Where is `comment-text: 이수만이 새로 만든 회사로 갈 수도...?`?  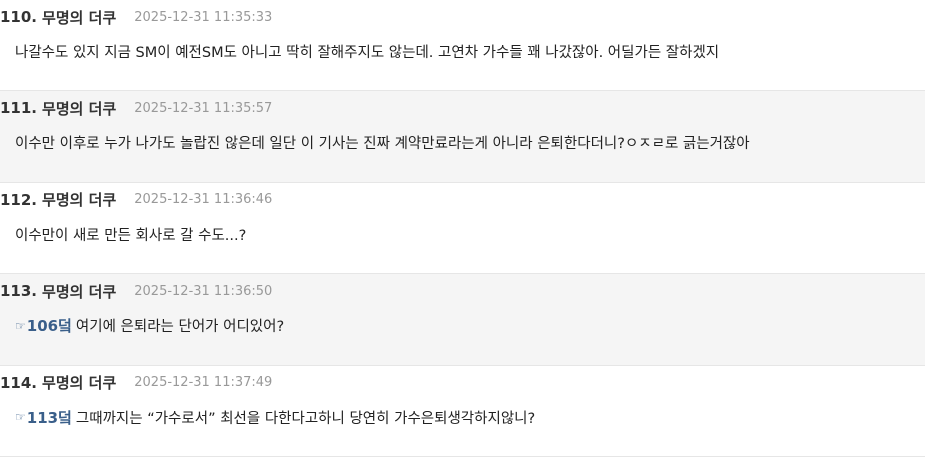
comment-text: 이수만이 새로 만든 회사로 갈 수도...? is located at coordinates (131, 235).